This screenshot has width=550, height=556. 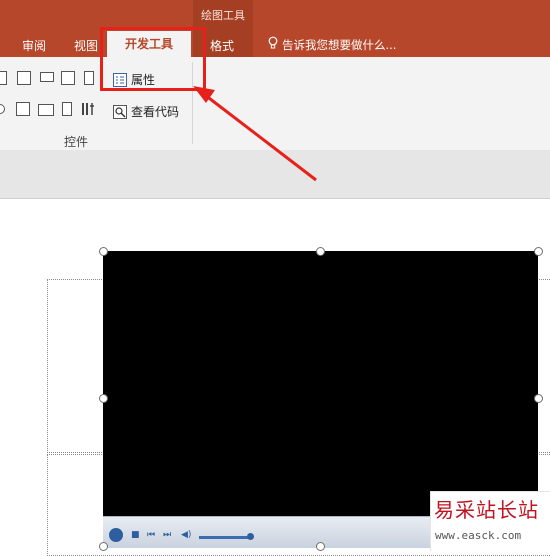 I want to click on watermark-title: 易采站长站, so click(x=486, y=510).